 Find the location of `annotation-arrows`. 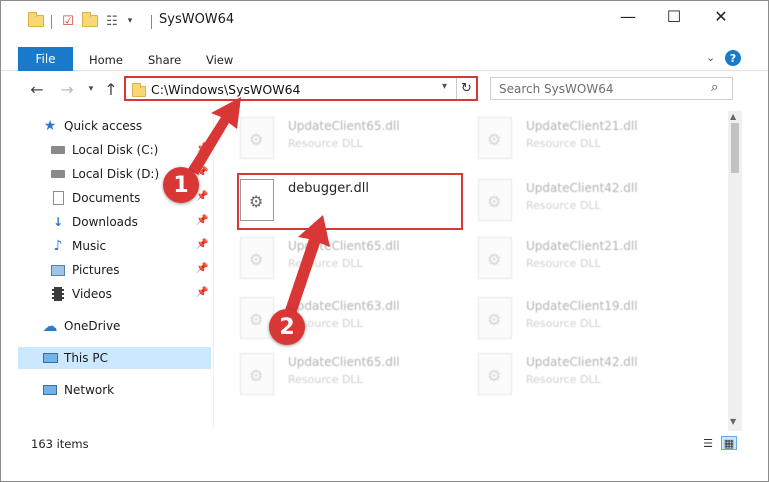

annotation-arrows is located at coordinates (259, 207).